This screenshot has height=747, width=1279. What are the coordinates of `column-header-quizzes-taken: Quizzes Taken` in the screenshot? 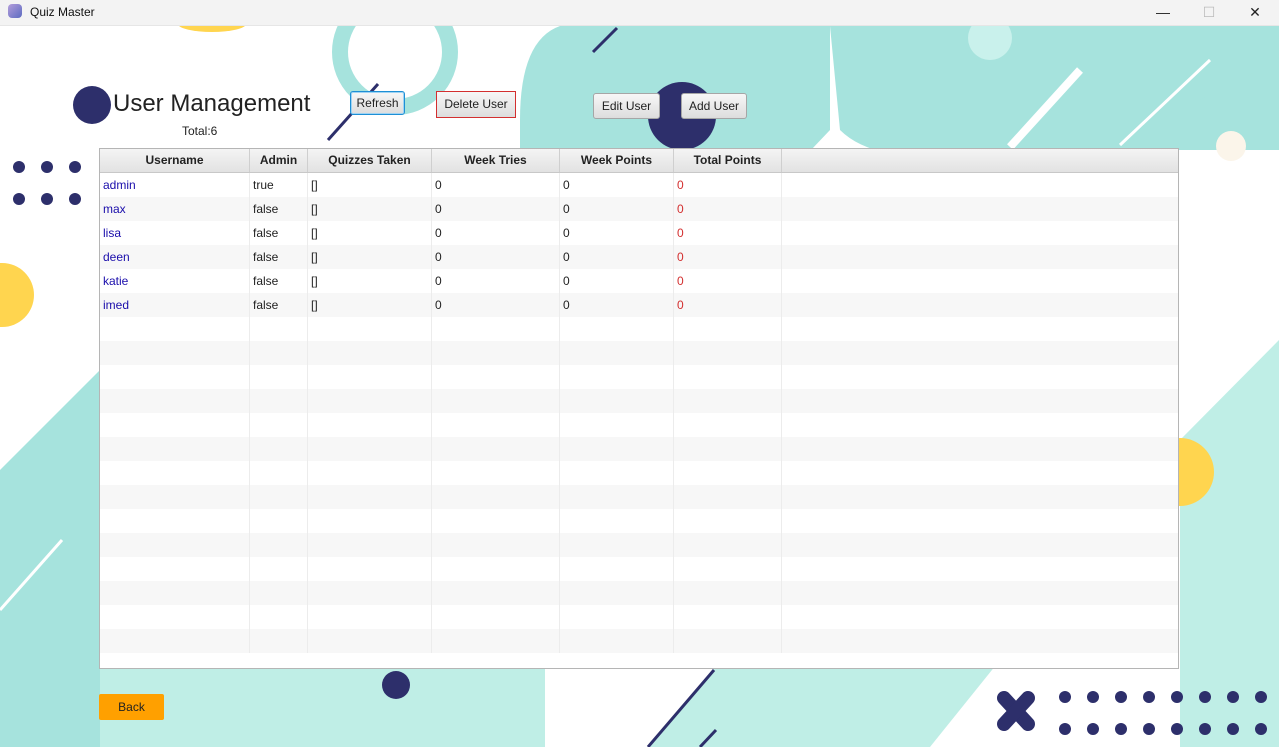 It's located at (370, 160).